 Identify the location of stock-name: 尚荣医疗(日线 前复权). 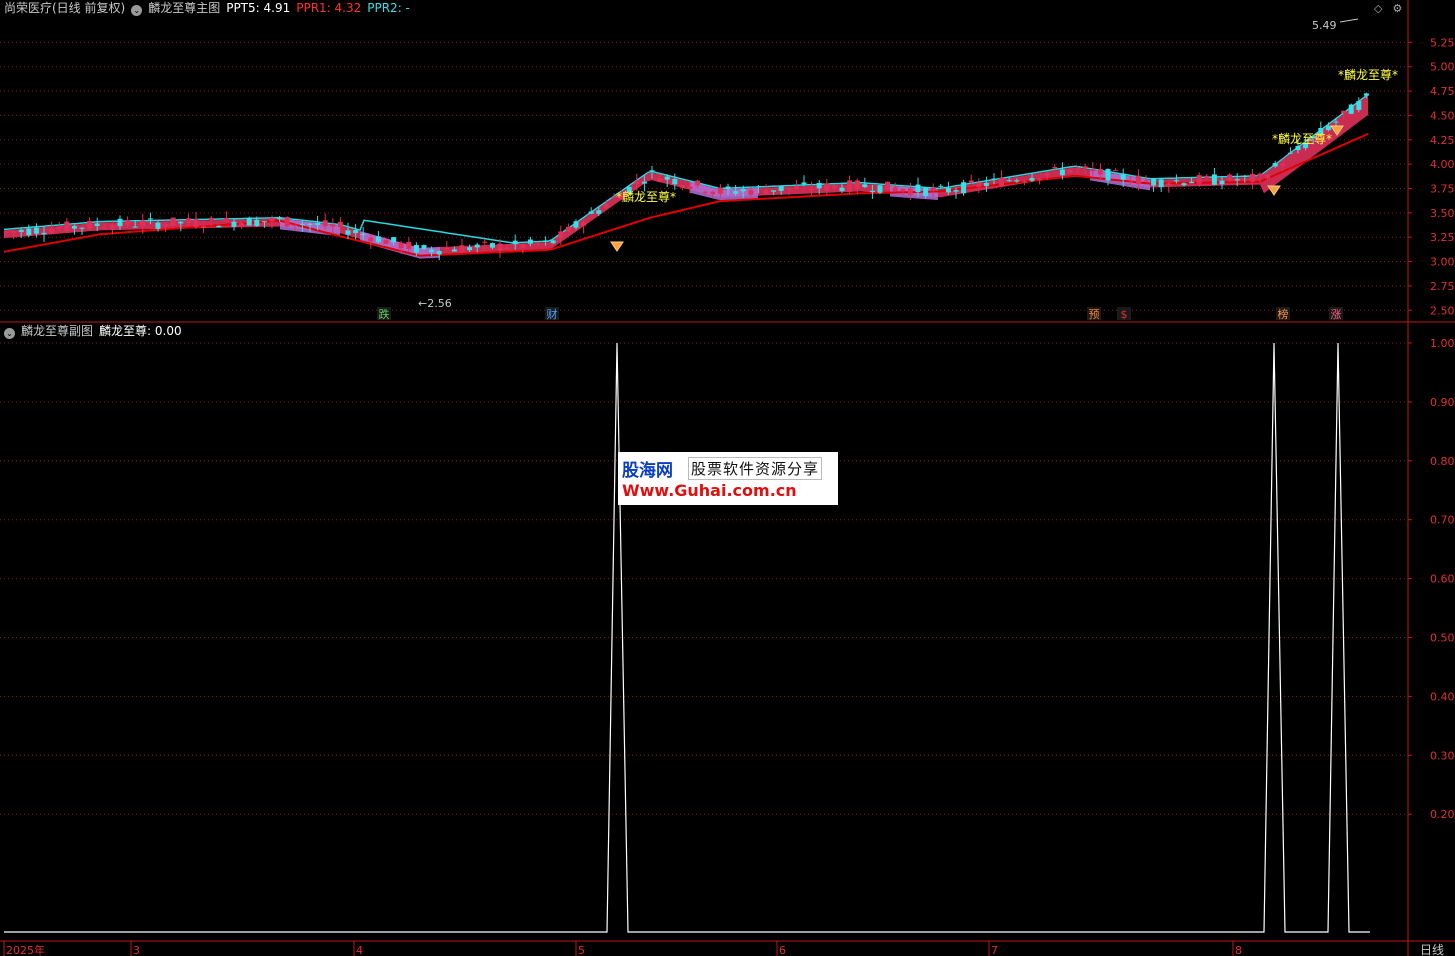
(64, 8).